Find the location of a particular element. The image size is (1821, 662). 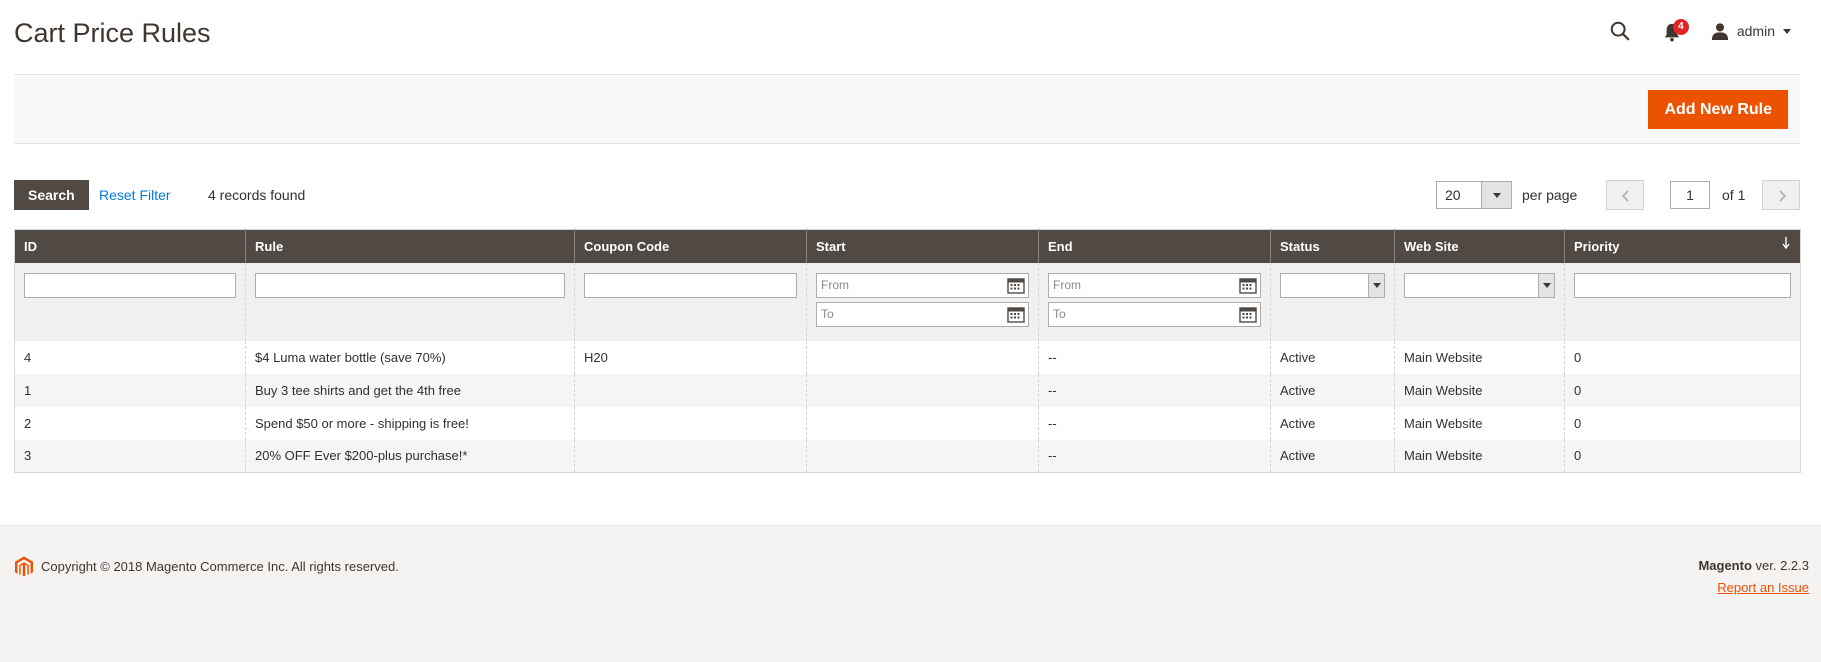

filter-cell-priority is located at coordinates (1682, 301).